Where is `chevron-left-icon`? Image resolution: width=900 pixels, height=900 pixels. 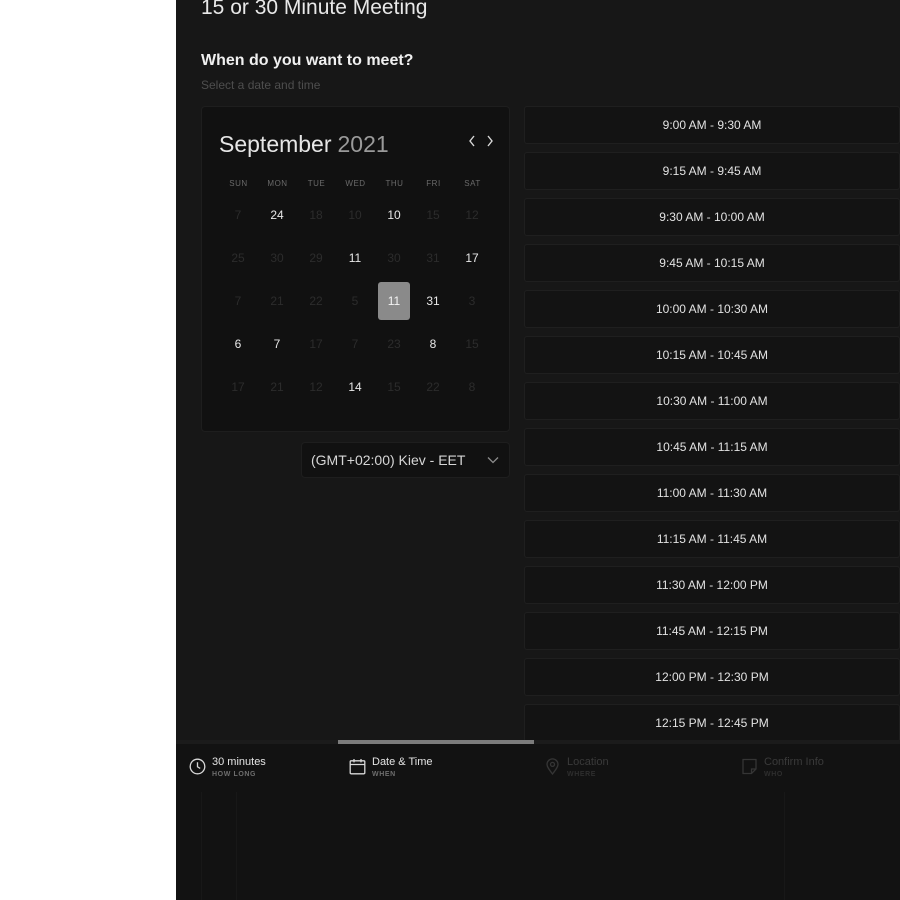
chevron-left-icon is located at coordinates (472, 141).